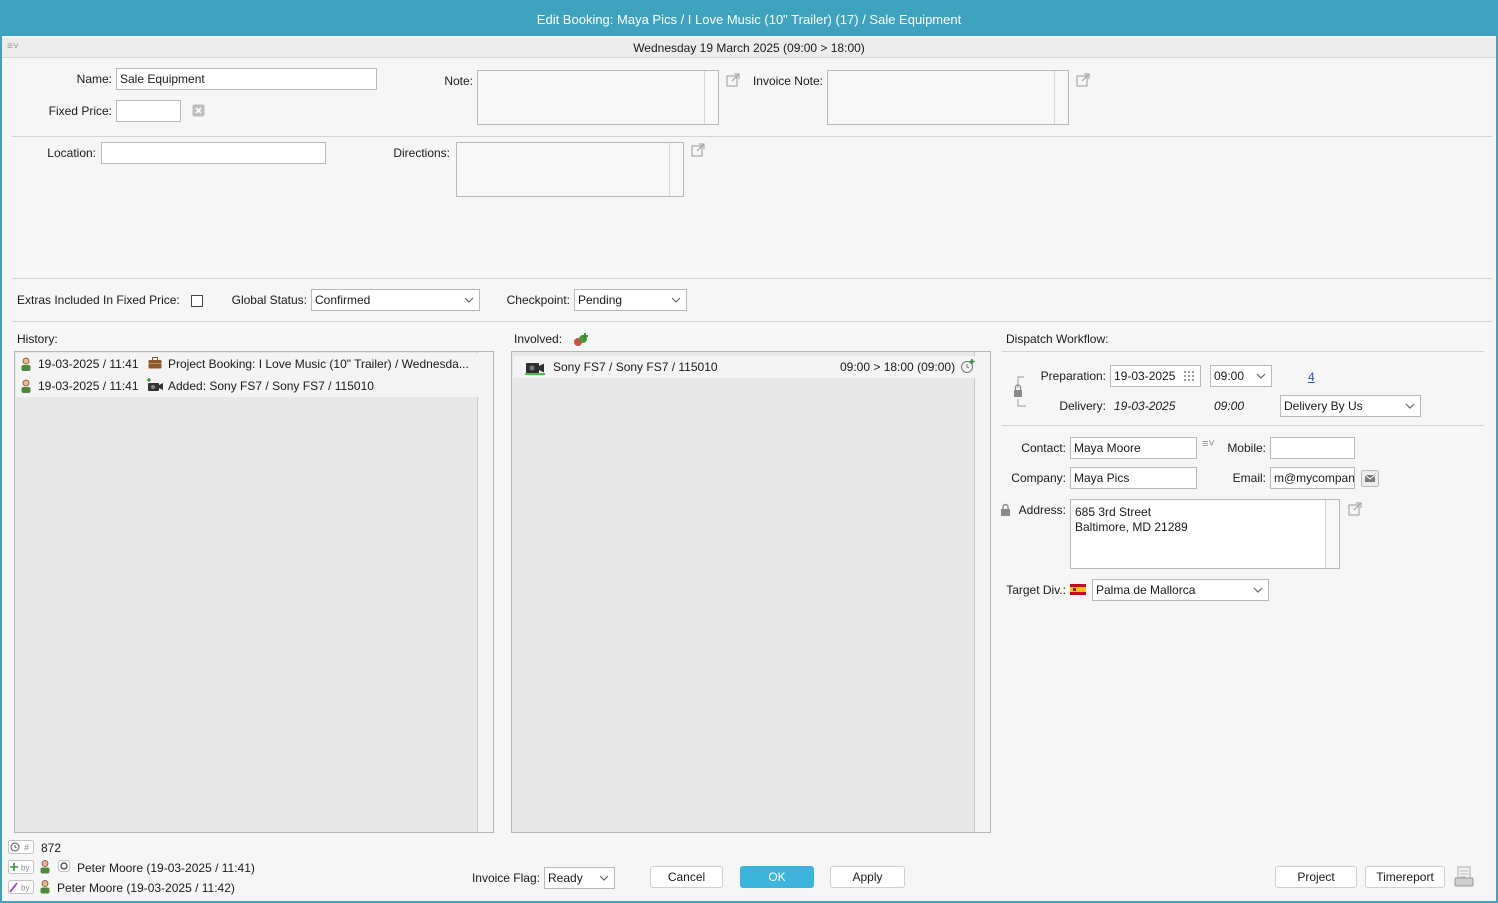 Image resolution: width=1498 pixels, height=903 pixels. What do you see at coordinates (1042, 510) in the screenshot?
I see `address-label: Address:` at bounding box center [1042, 510].